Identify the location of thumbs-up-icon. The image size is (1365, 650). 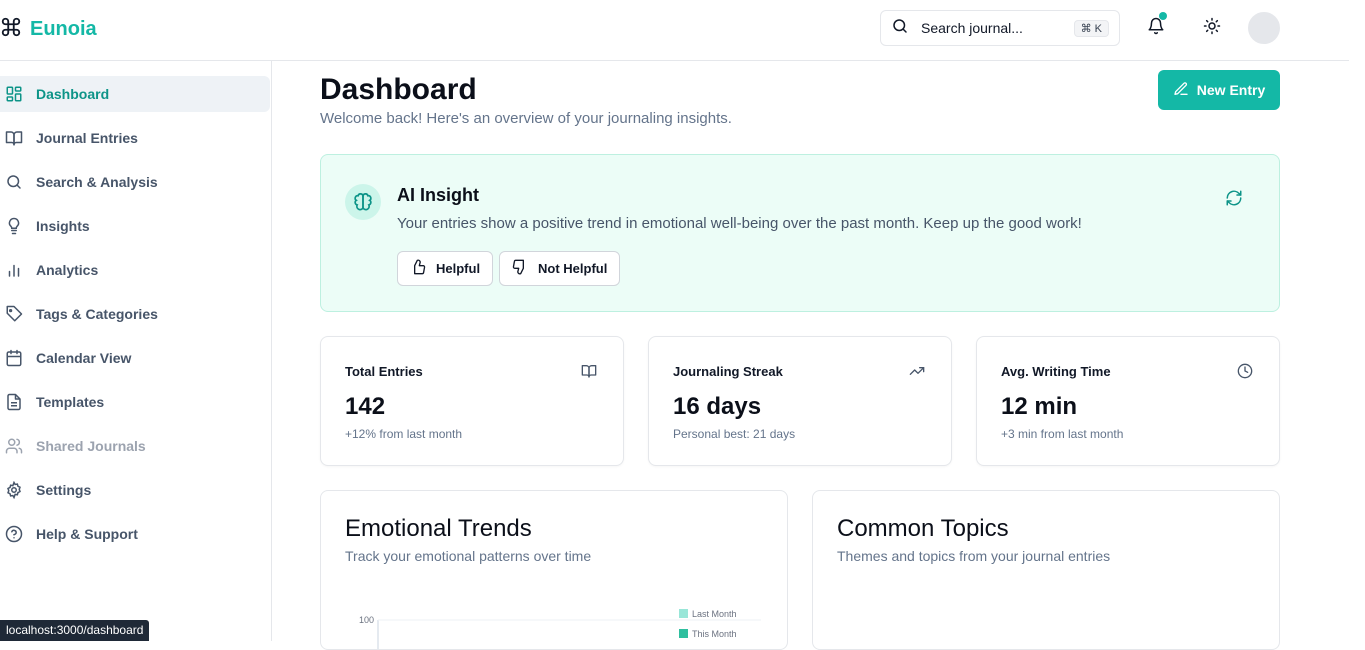
(418, 268).